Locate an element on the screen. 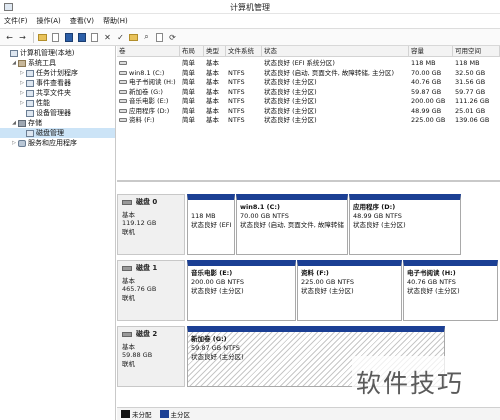 This screenshot has height=420, width=500. column-header-filesystem: 文件系统 is located at coordinates (244, 51).